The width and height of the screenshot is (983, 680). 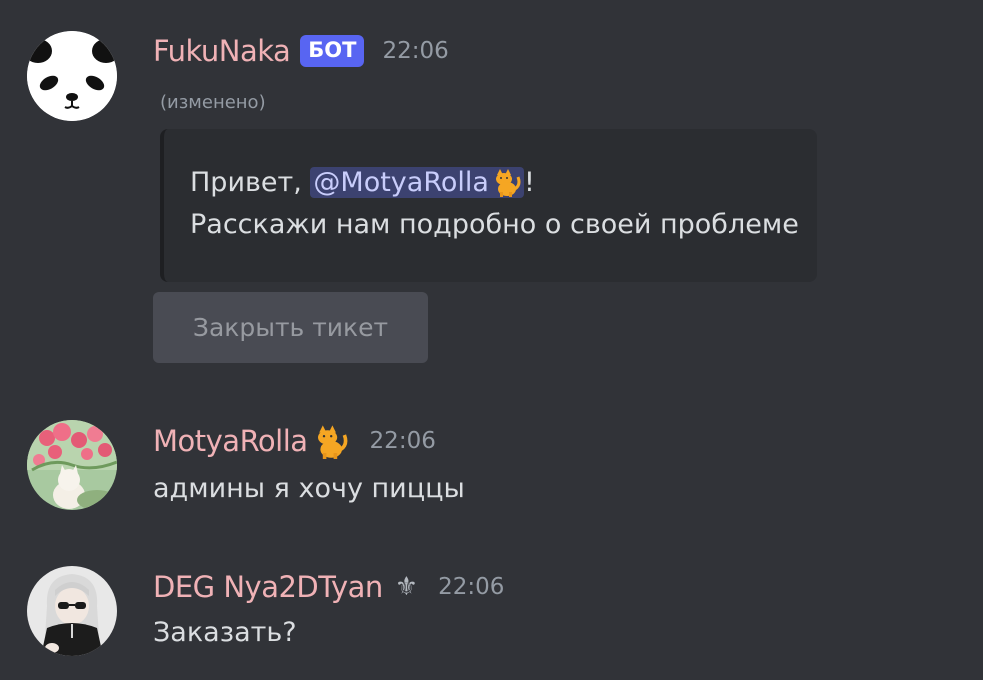 What do you see at coordinates (230, 441) in the screenshot?
I see `username: MotyaRolla` at bounding box center [230, 441].